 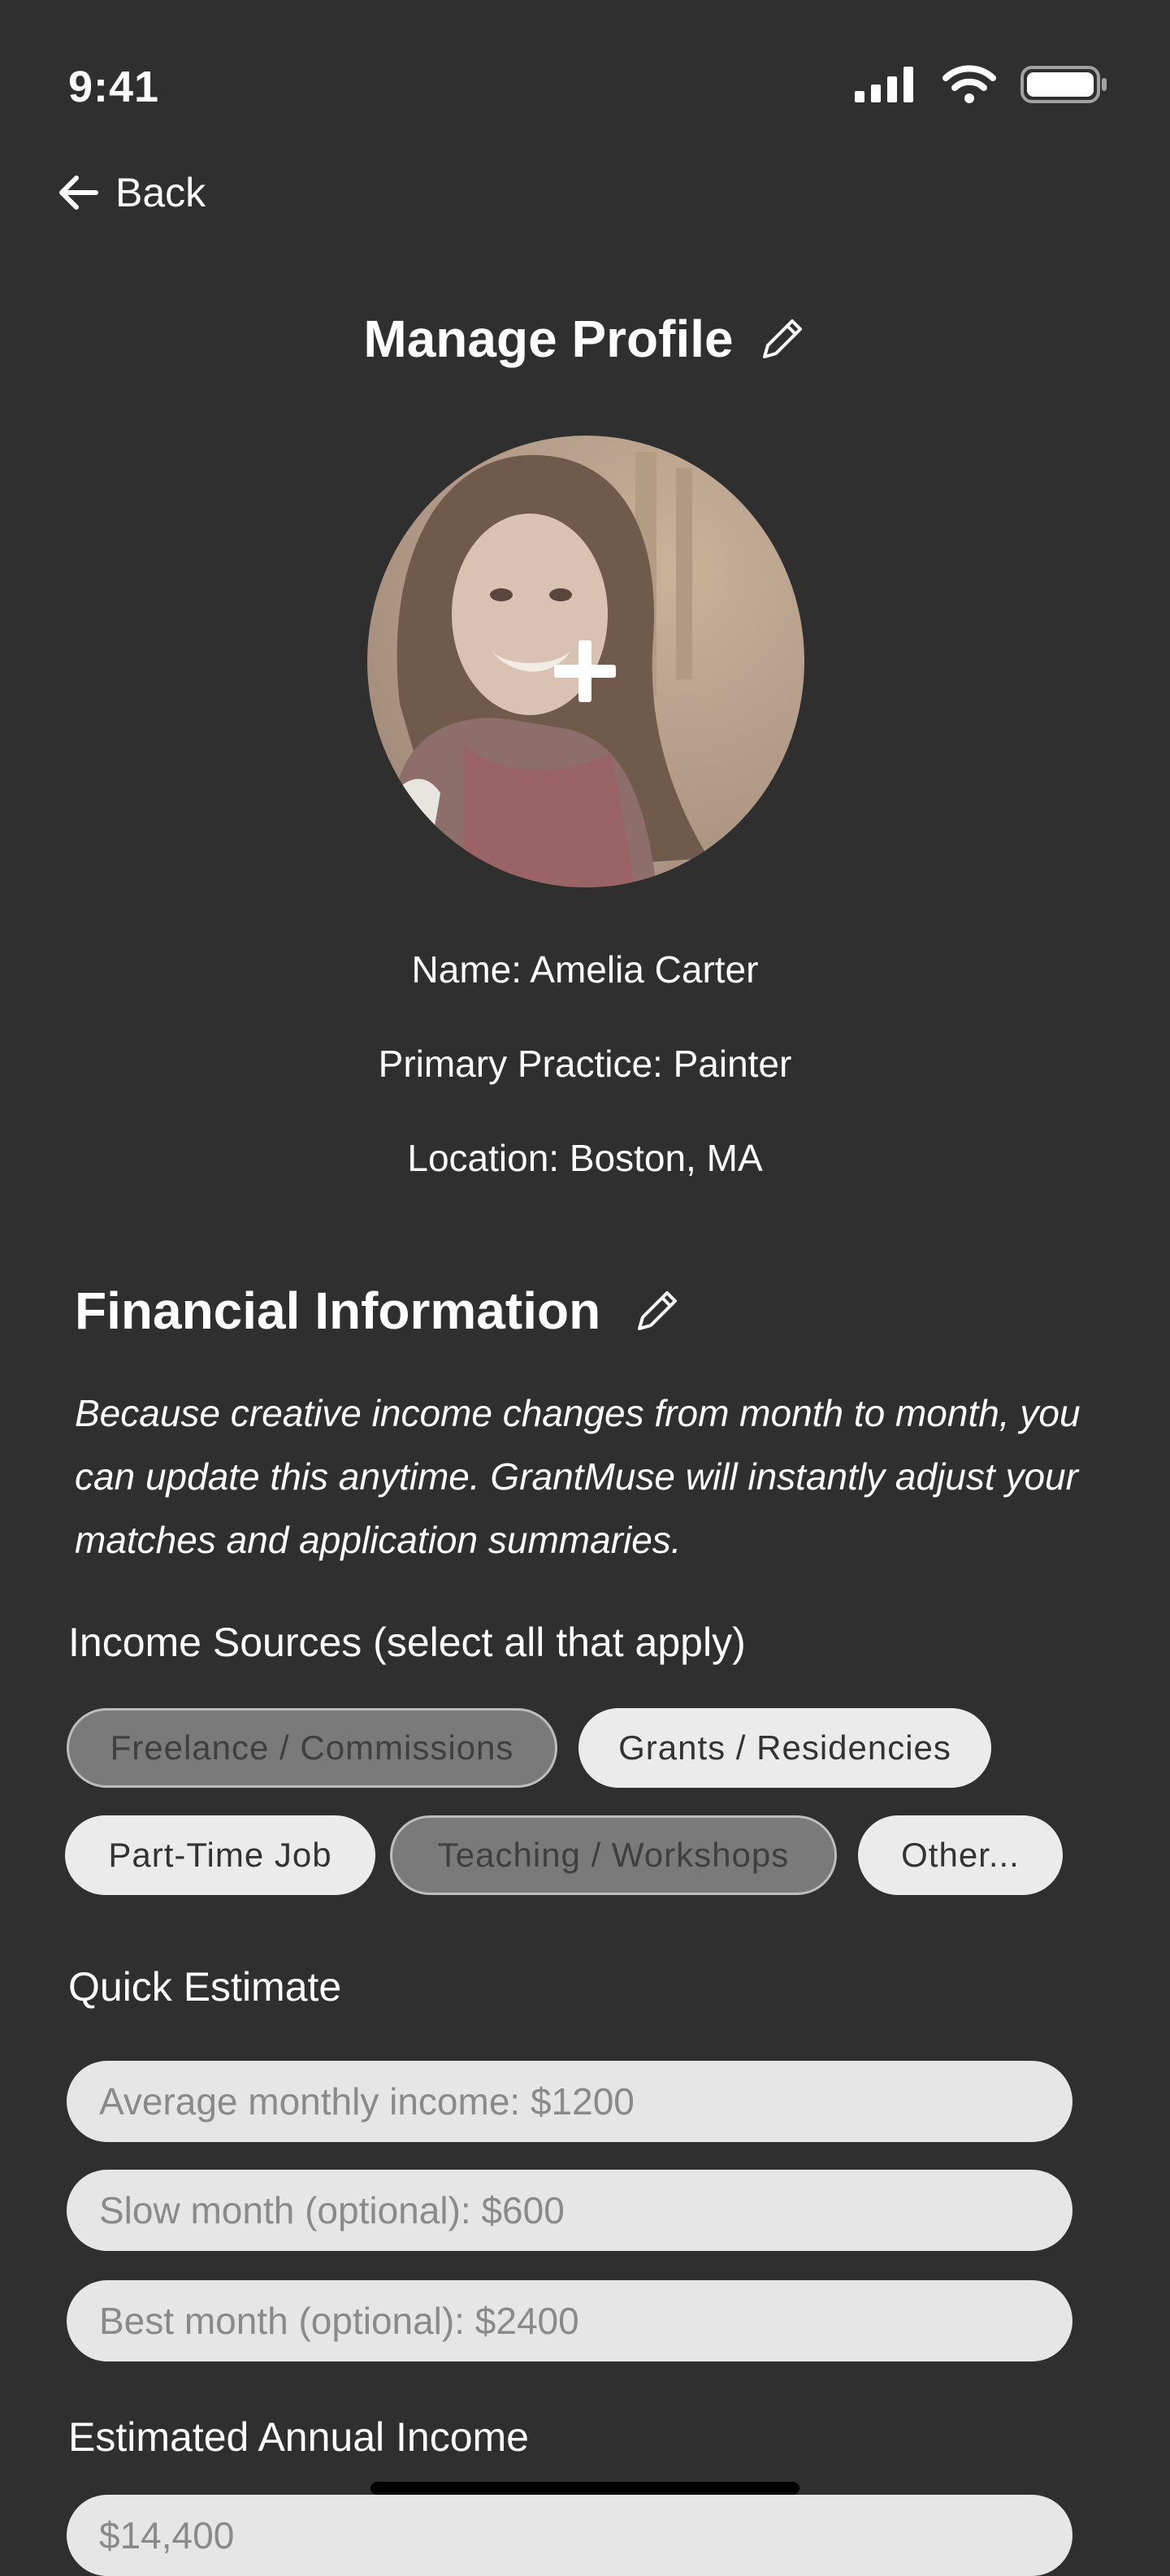 I want to click on profile-name: Name: Amelia Carter, so click(x=585, y=970).